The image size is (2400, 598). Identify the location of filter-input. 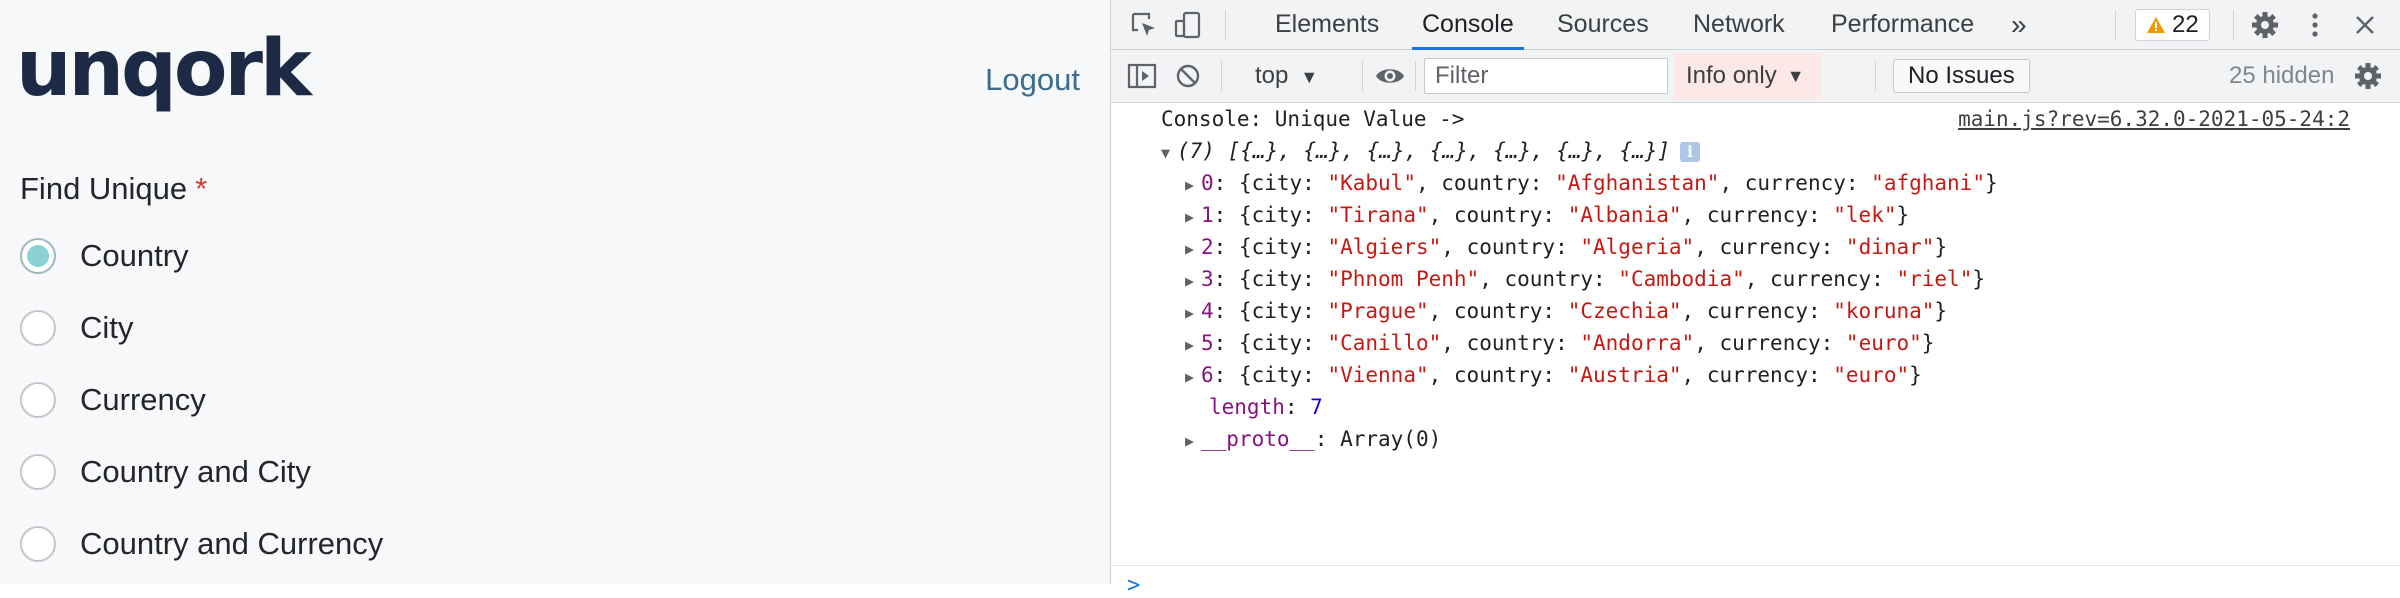
(1546, 76).